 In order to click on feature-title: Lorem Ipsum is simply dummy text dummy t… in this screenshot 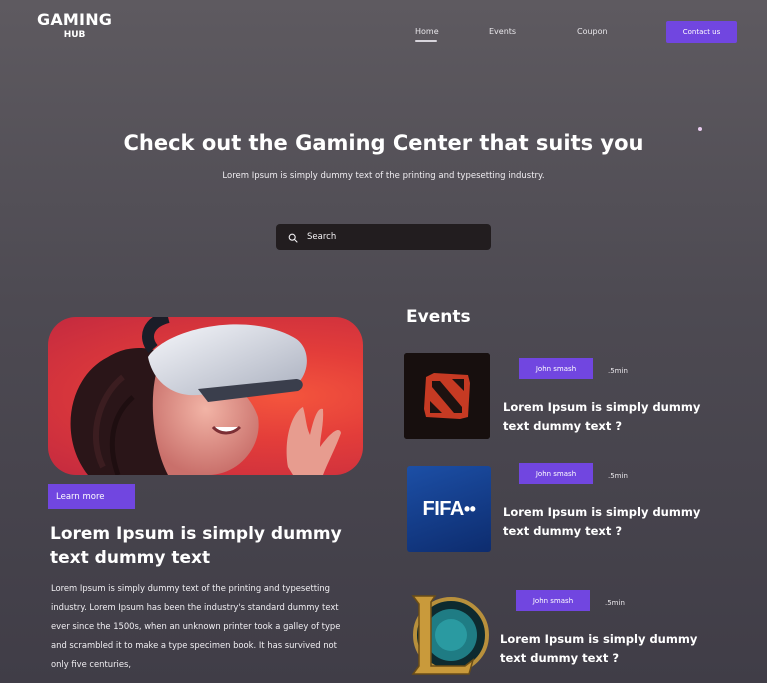, I will do `click(196, 546)`.